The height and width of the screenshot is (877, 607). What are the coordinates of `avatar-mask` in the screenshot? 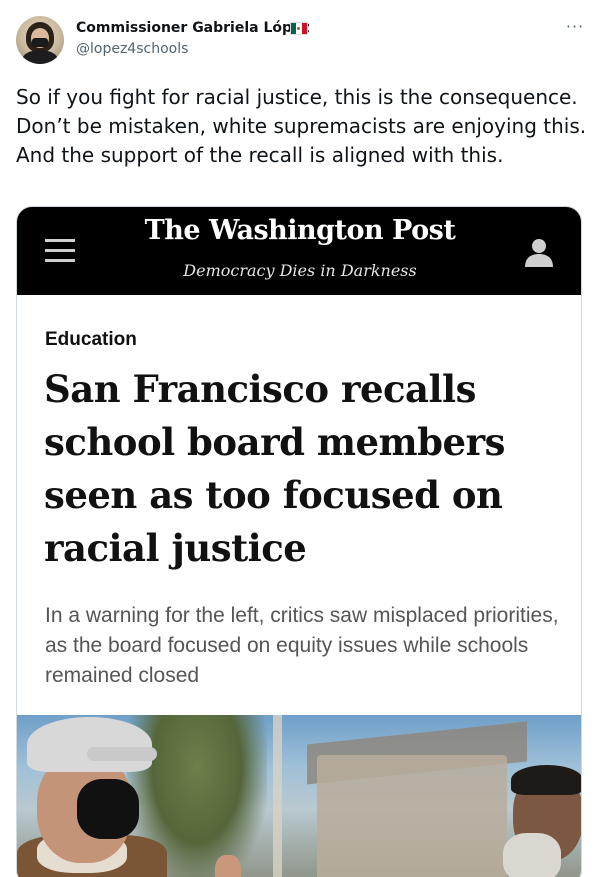 It's located at (40, 42).